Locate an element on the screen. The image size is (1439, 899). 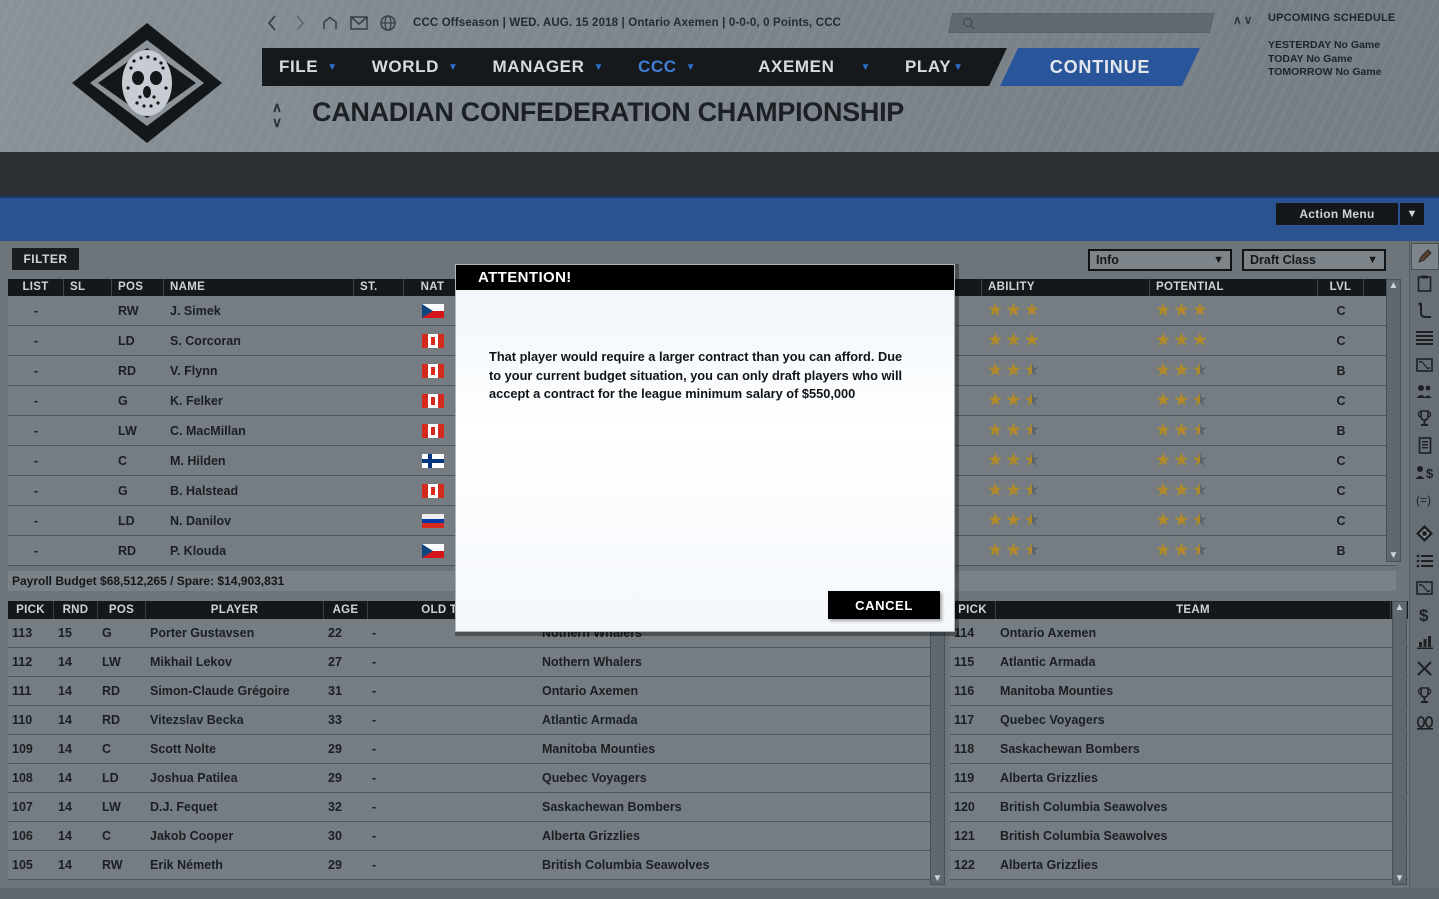
document-icon is located at coordinates (1425, 445).